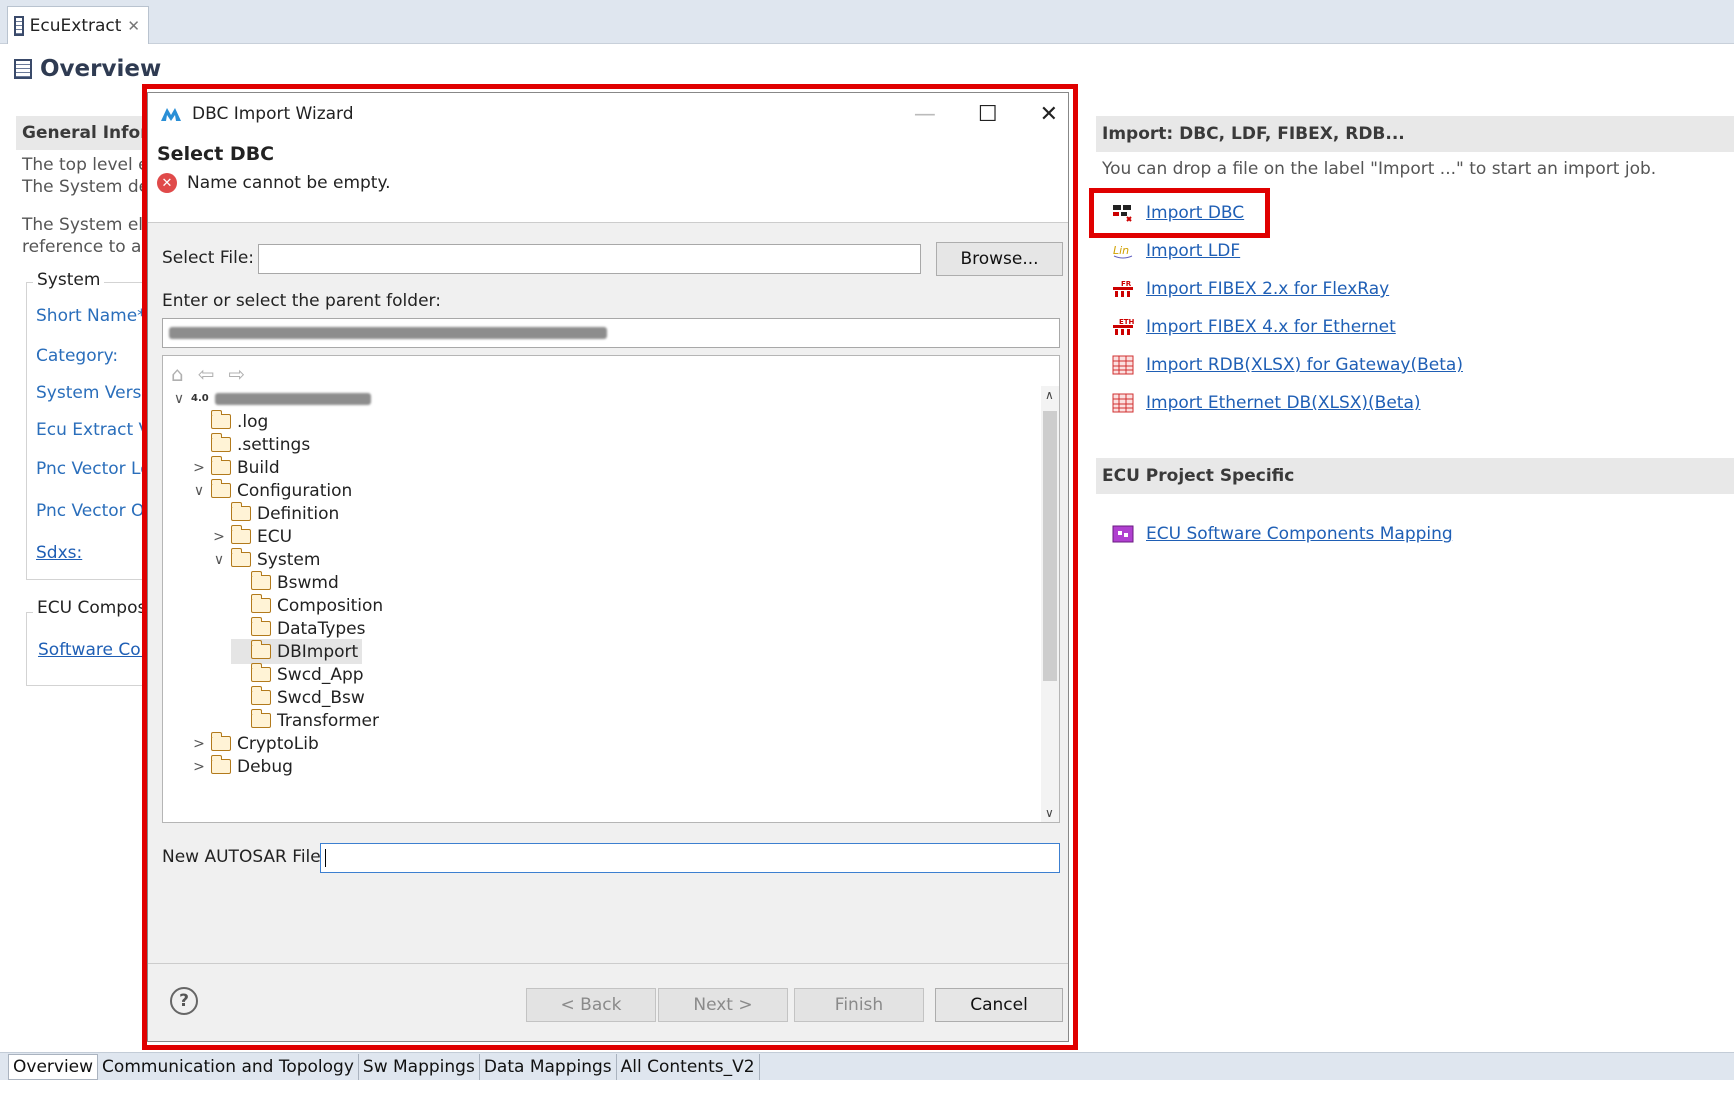 Image resolution: width=1734 pixels, height=1093 pixels. What do you see at coordinates (101, 69) in the screenshot?
I see `page-title-text: Overview` at bounding box center [101, 69].